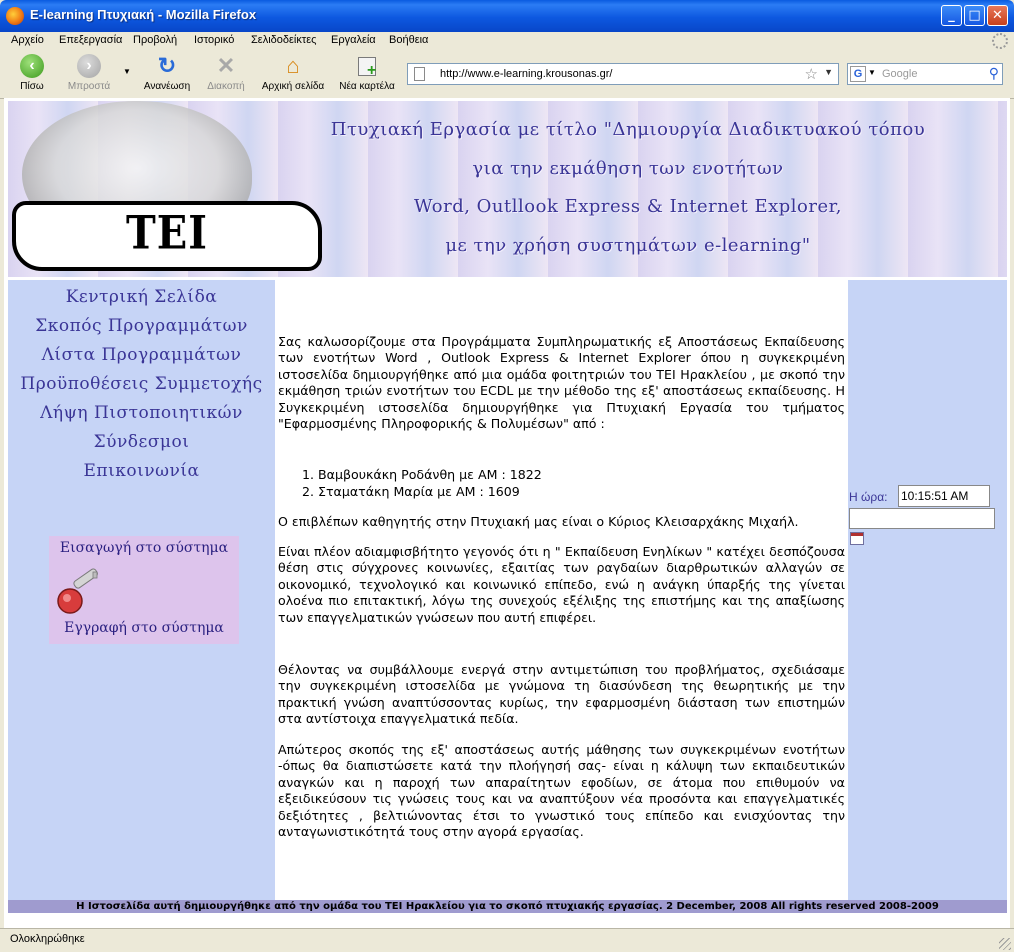 The image size is (1014, 952). Describe the element at coordinates (143, 14) in the screenshot. I see `window-title: E-learning Πτυχιακή - Mozilla Firefox` at that location.